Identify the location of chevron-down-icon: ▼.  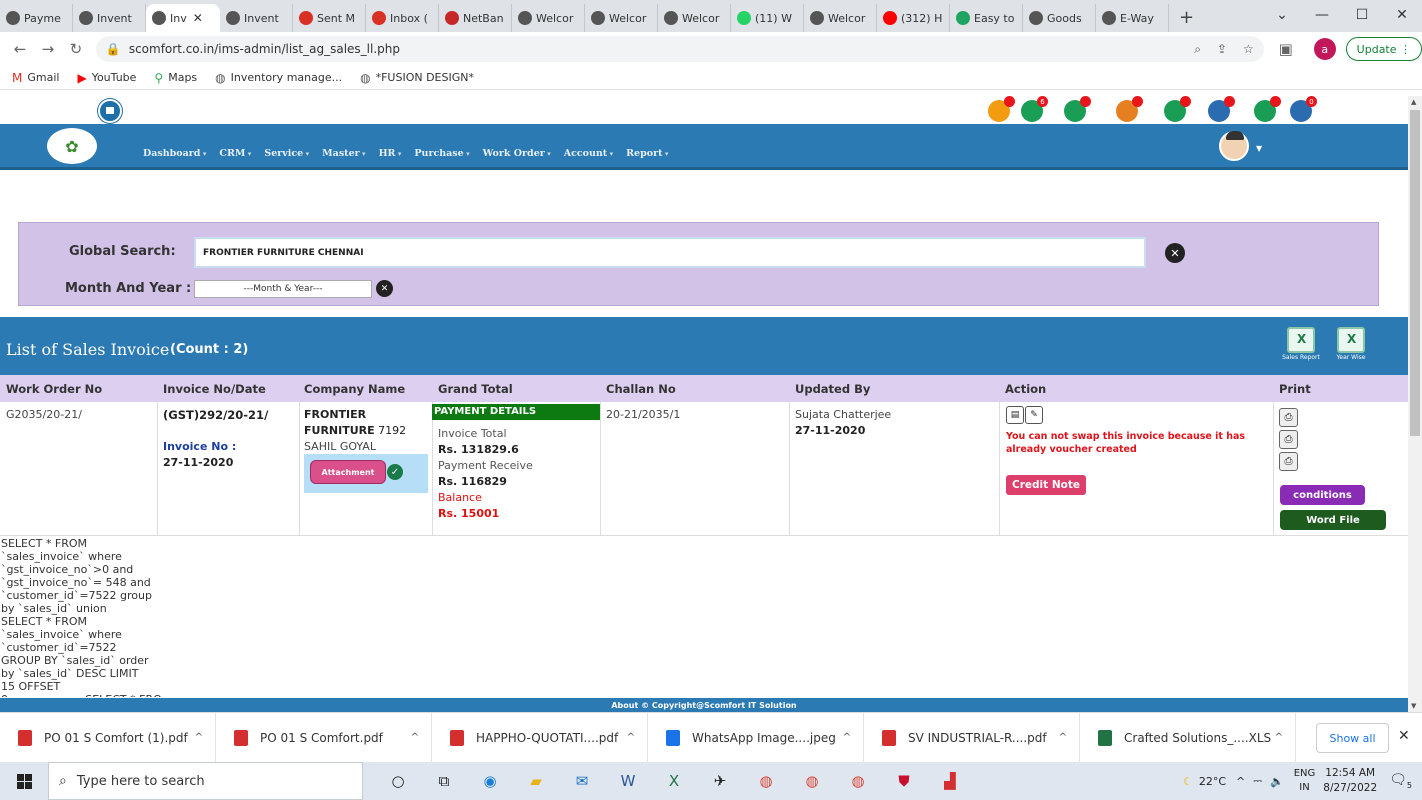
(1259, 148).